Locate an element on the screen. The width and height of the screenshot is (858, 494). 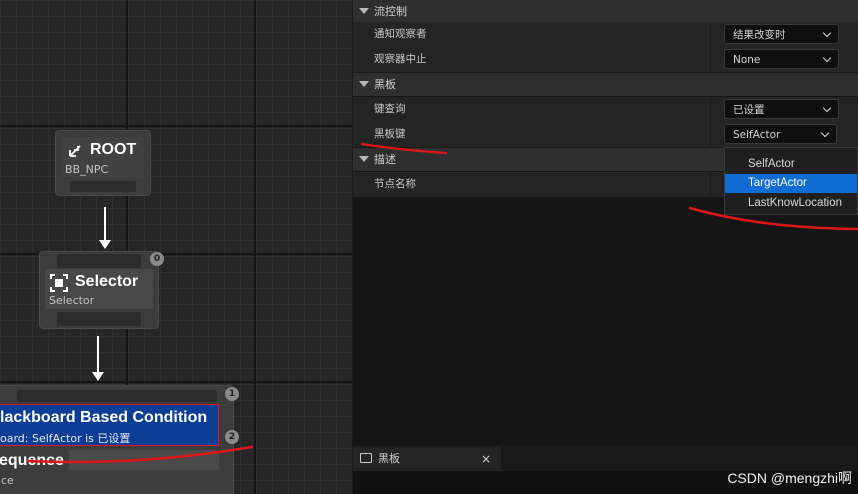
category-blackboard: 黑板 is located at coordinates (605, 84).